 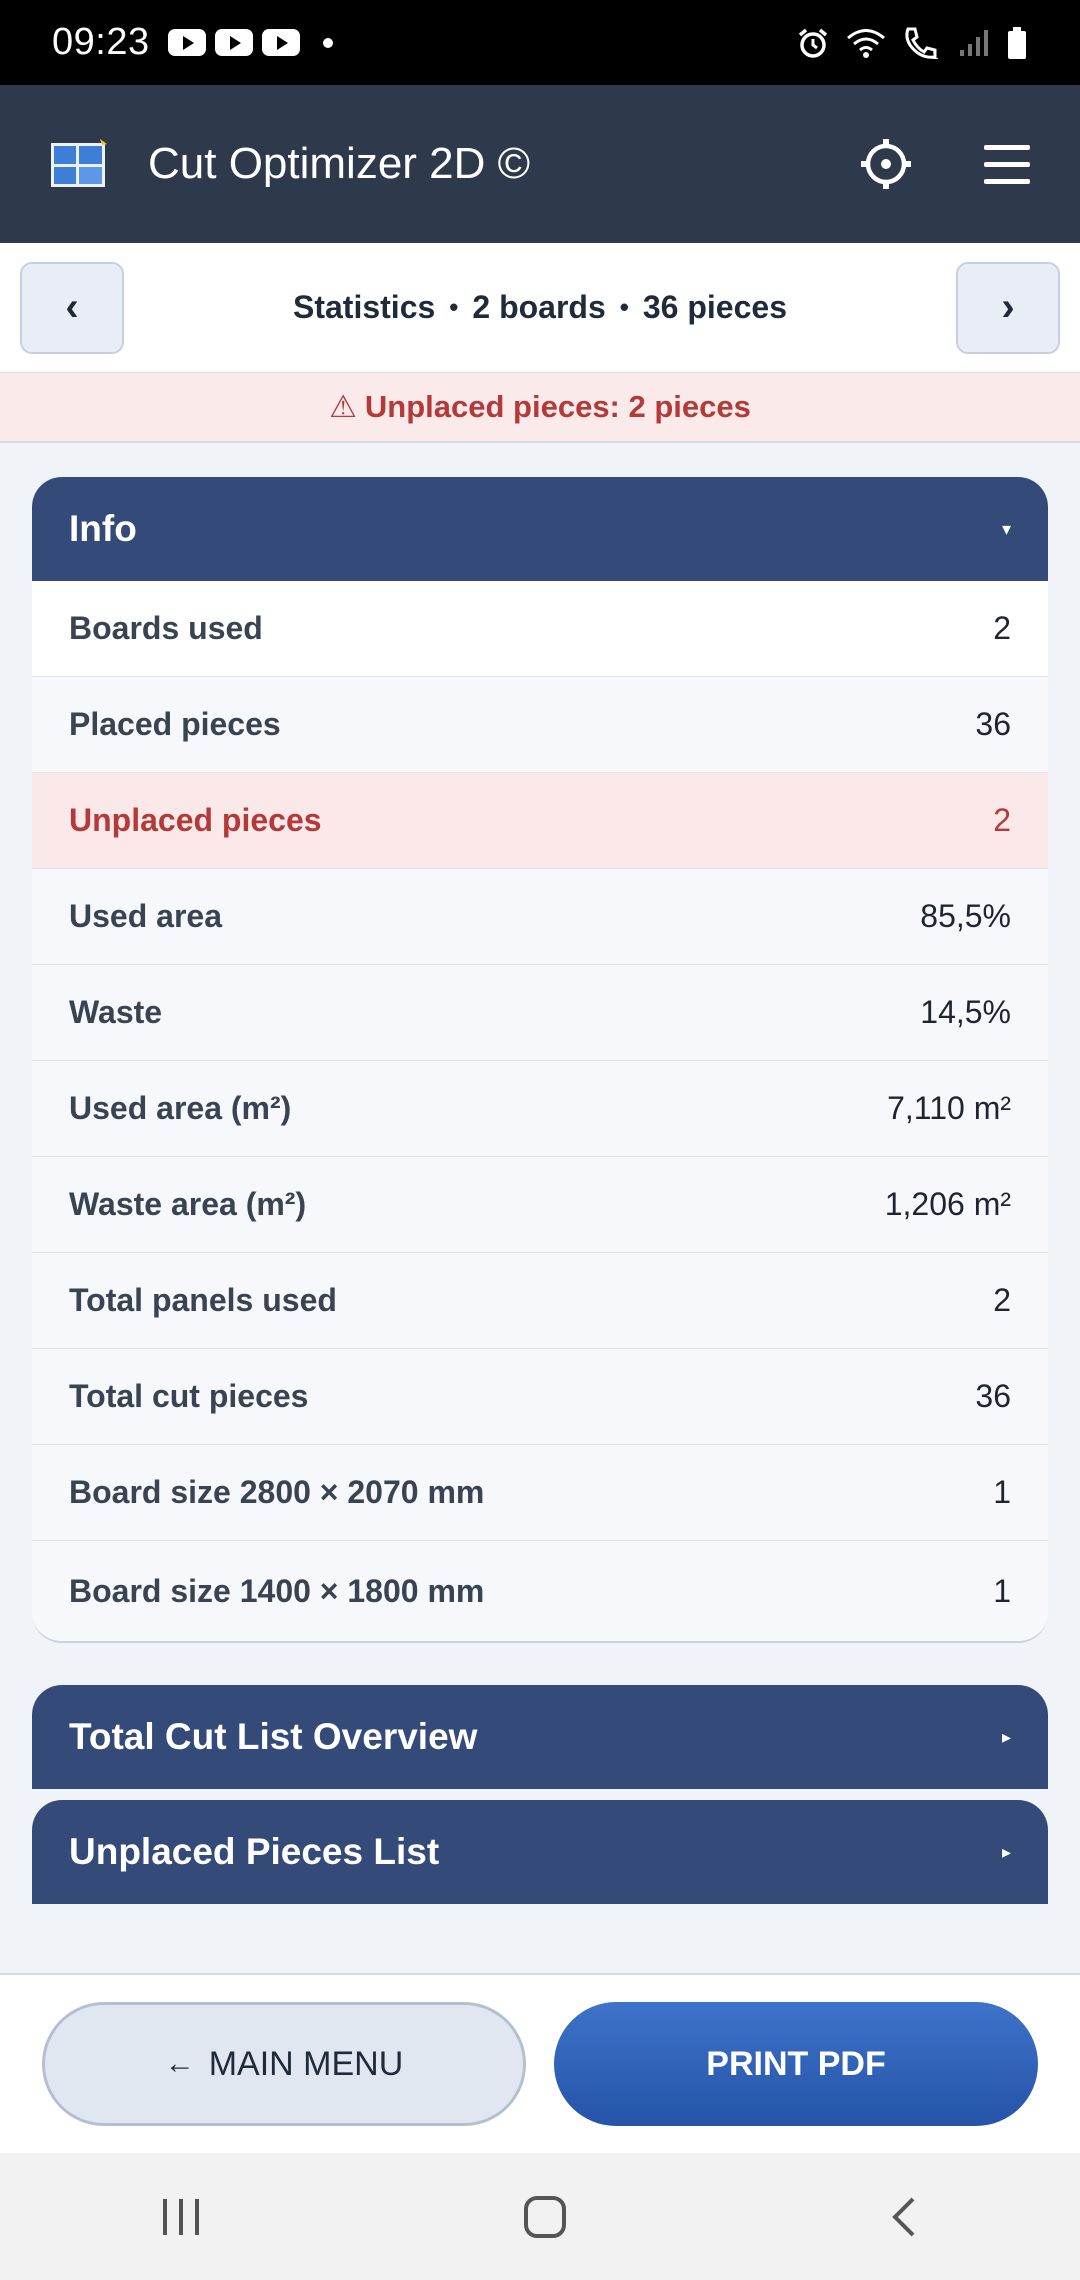 What do you see at coordinates (540, 1109) in the screenshot?
I see `info-row-used-area-m2: Used area (m²) 7,110 m²` at bounding box center [540, 1109].